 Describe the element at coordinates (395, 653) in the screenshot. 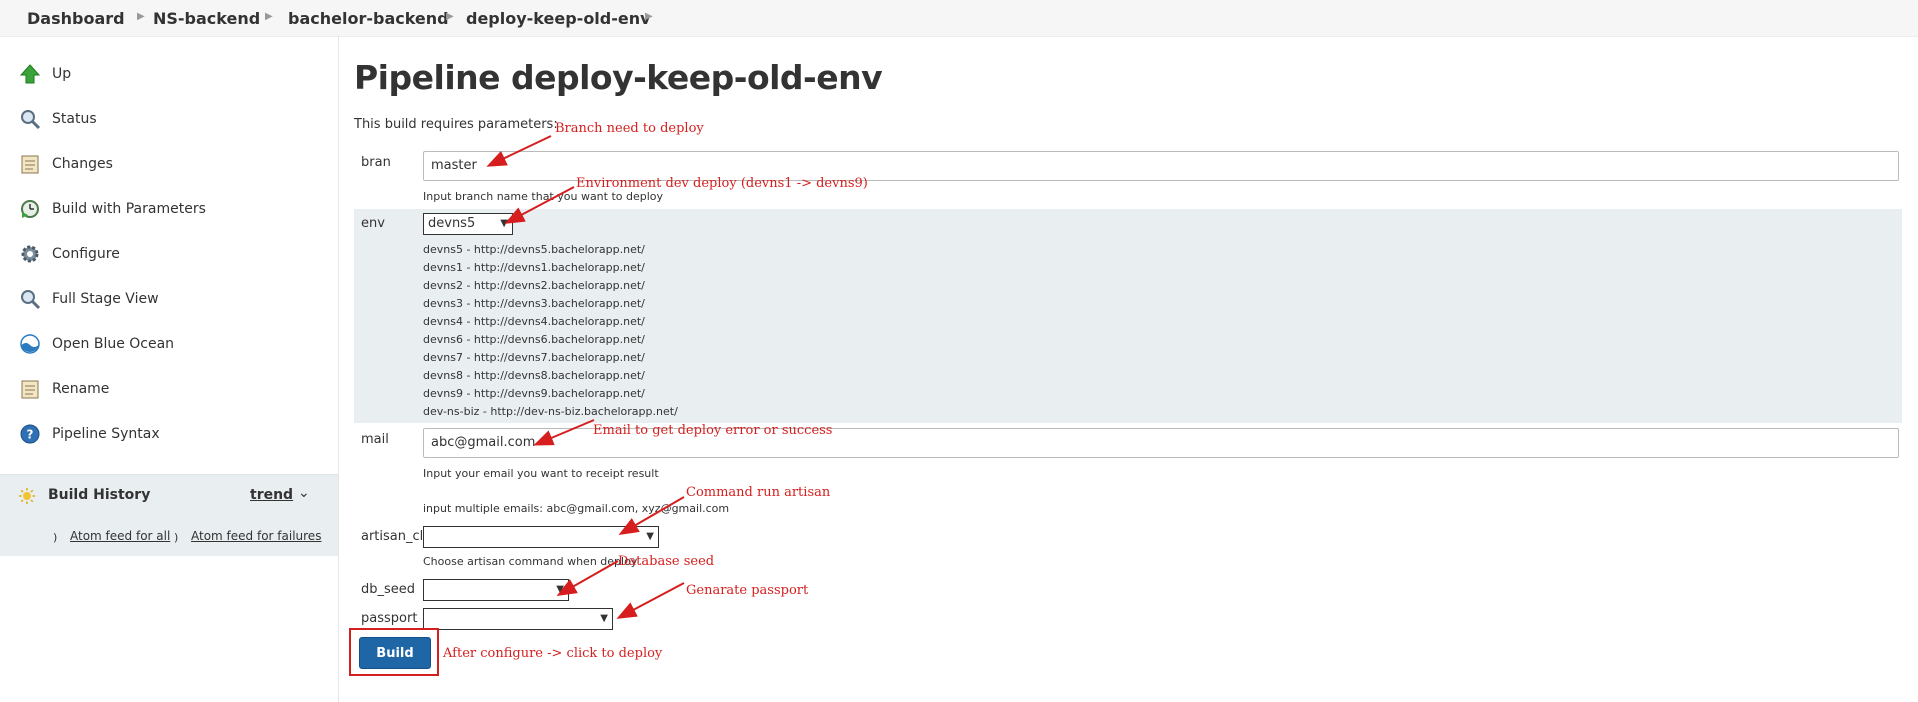

I see `build-button: Build` at that location.